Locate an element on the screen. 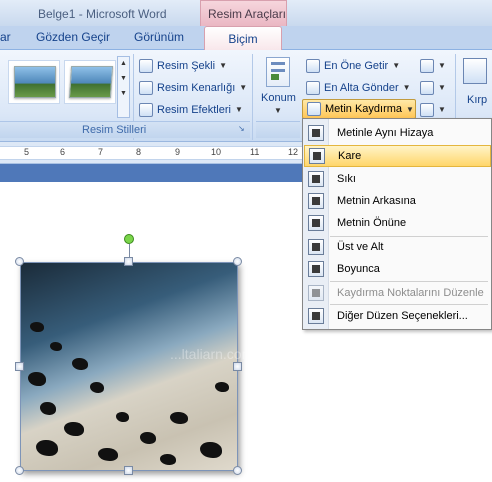 The width and height of the screenshot is (492, 482). tab-gorunum: Görünüm is located at coordinates (159, 37).